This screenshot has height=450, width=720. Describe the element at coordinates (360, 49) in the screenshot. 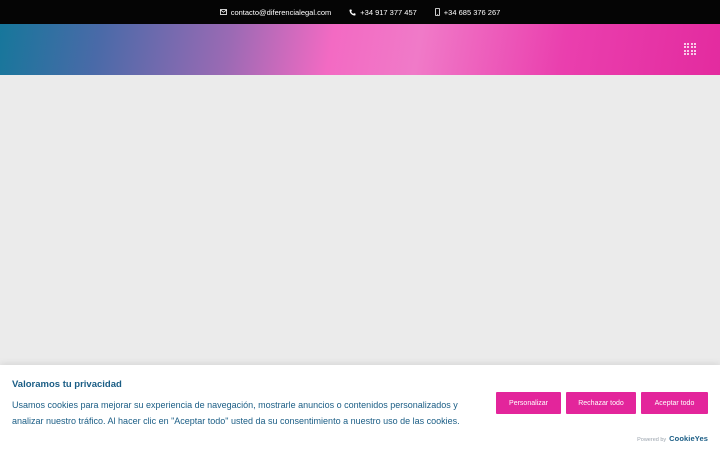

I see `site-header` at that location.